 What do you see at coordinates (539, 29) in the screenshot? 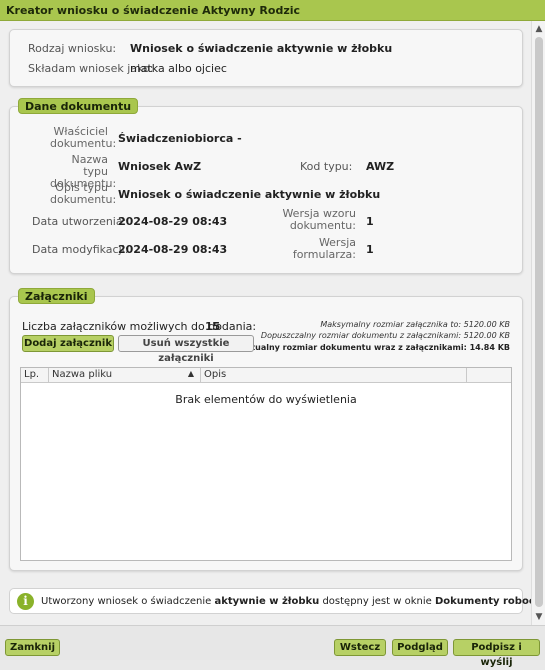
I see `scroll-up-icon: ▲` at bounding box center [539, 29].